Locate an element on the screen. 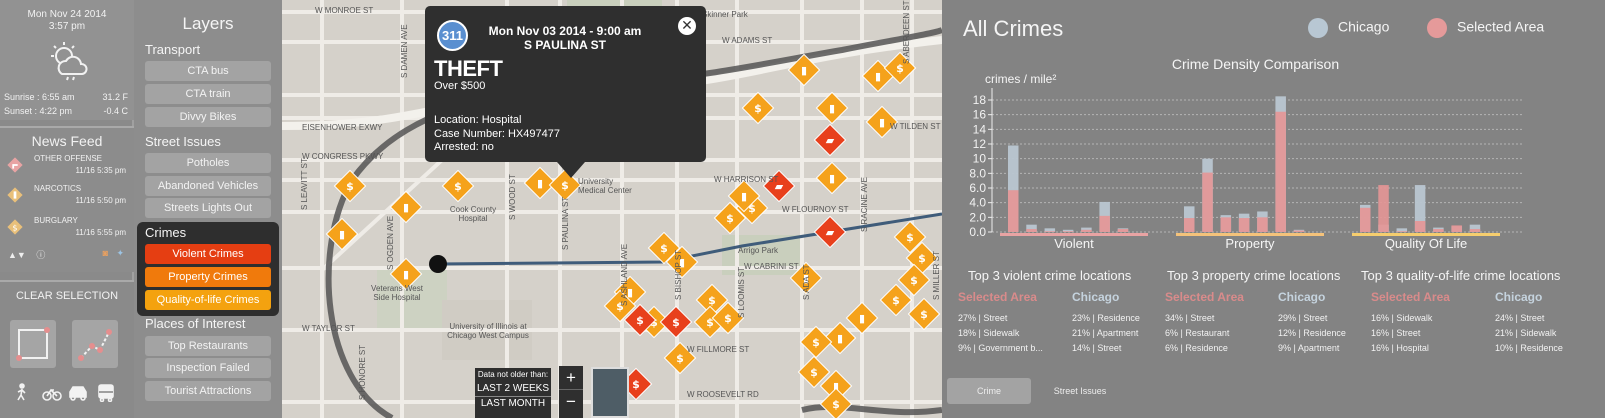 The height and width of the screenshot is (418, 1605). layer-quality-of-life-crimes: Quality-of-life Crimes is located at coordinates (208, 300).